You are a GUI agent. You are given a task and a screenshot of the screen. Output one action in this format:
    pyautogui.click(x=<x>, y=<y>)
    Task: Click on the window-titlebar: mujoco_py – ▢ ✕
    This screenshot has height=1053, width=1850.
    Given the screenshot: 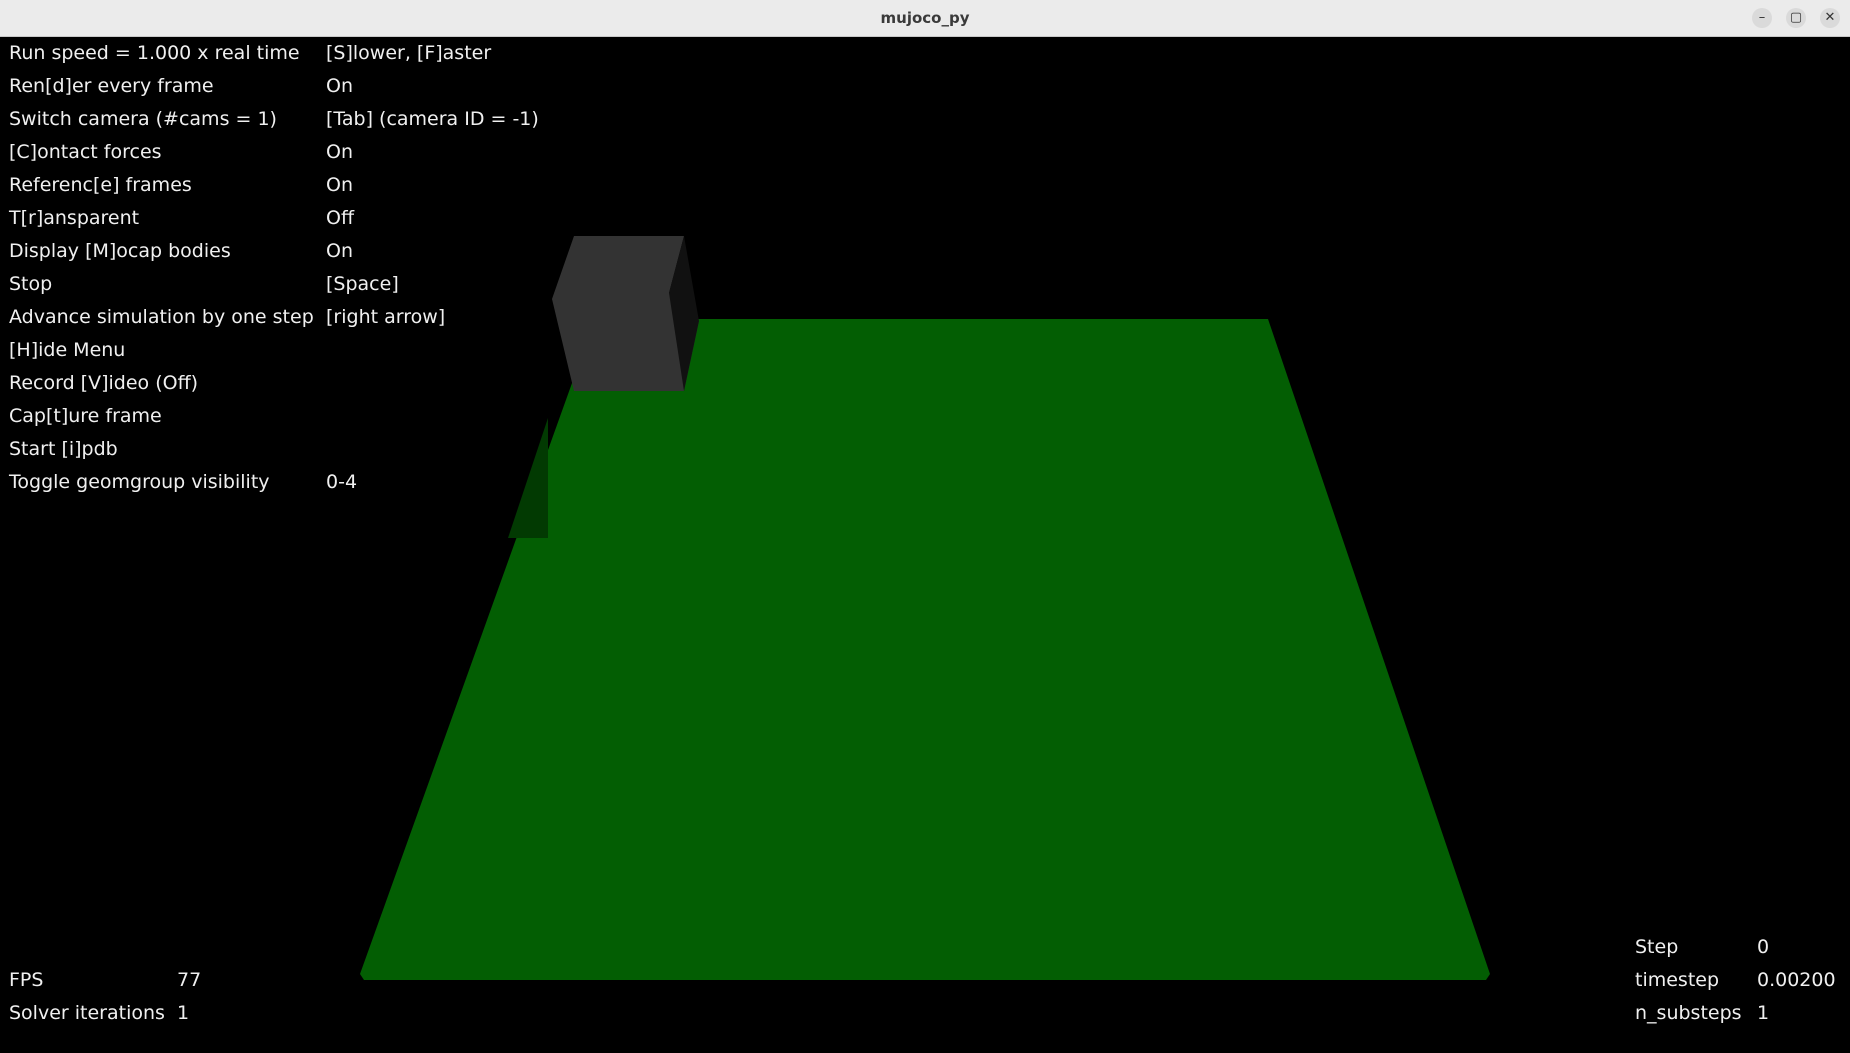 What is the action you would take?
    pyautogui.click(x=925, y=18)
    